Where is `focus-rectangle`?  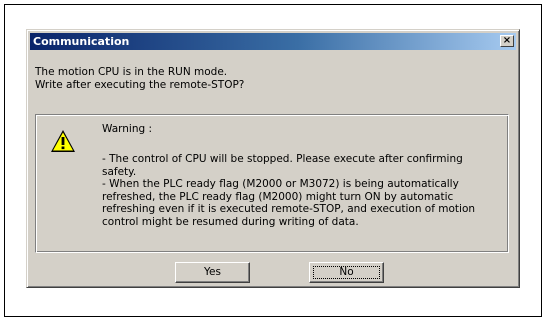
focus-rectangle is located at coordinates (346, 272).